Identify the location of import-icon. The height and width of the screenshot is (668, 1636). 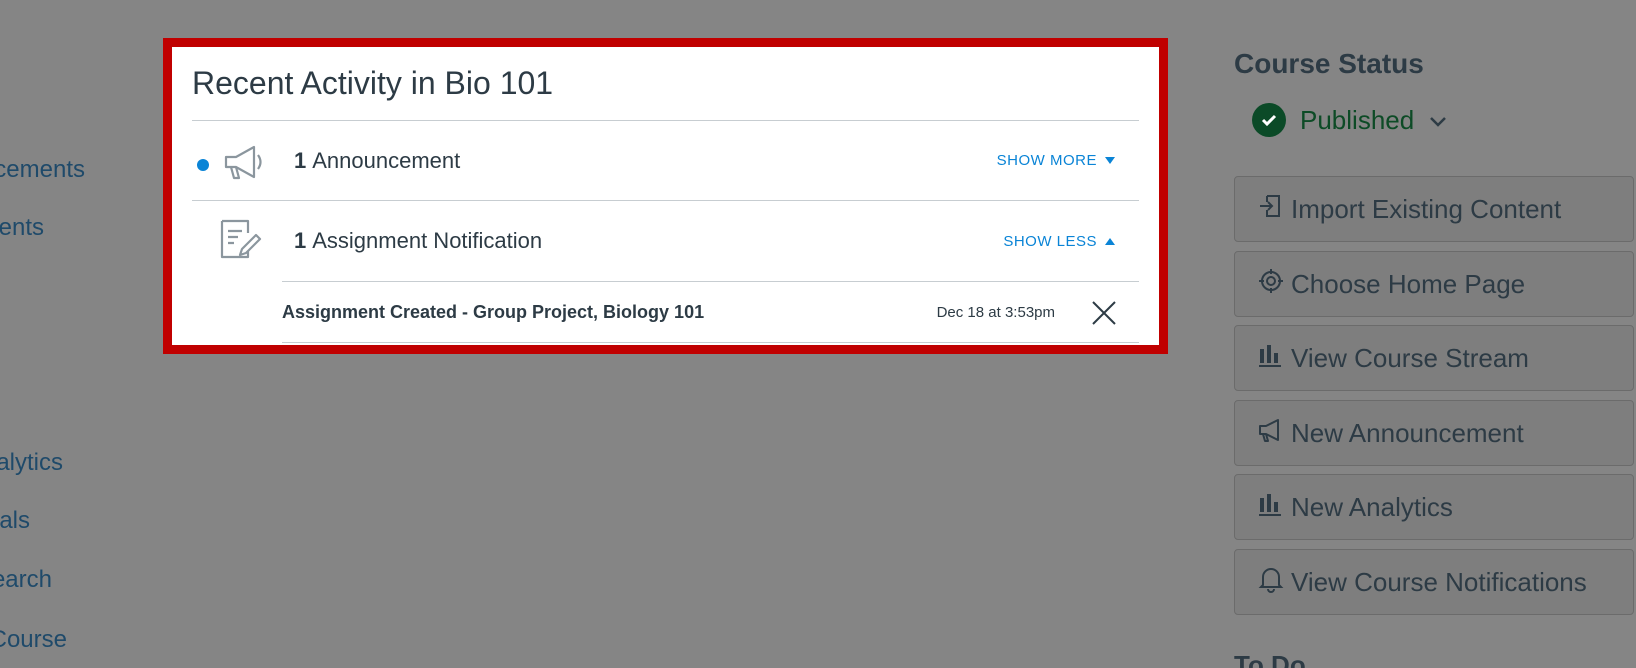
(1271, 209).